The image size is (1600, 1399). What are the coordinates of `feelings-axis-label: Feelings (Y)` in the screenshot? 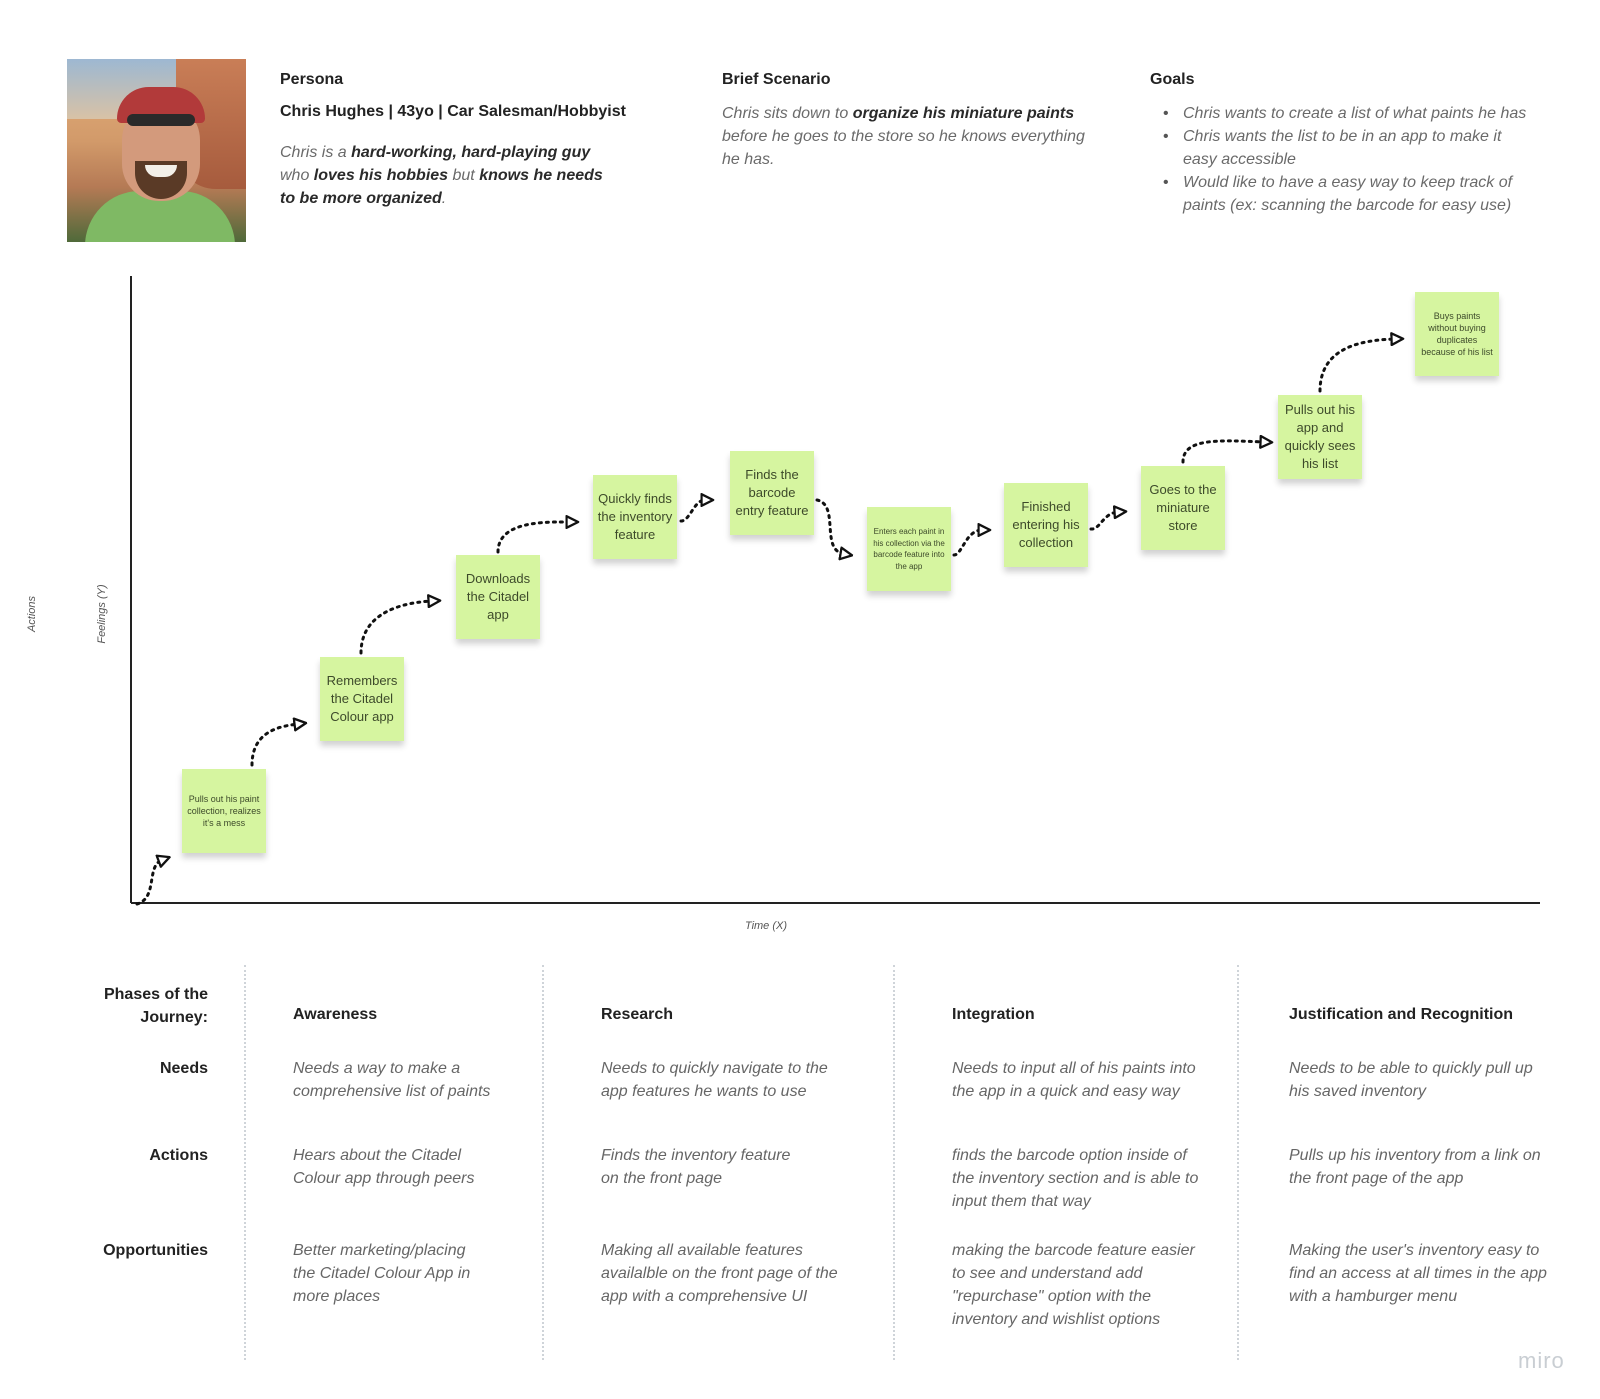 It's located at (102, 614).